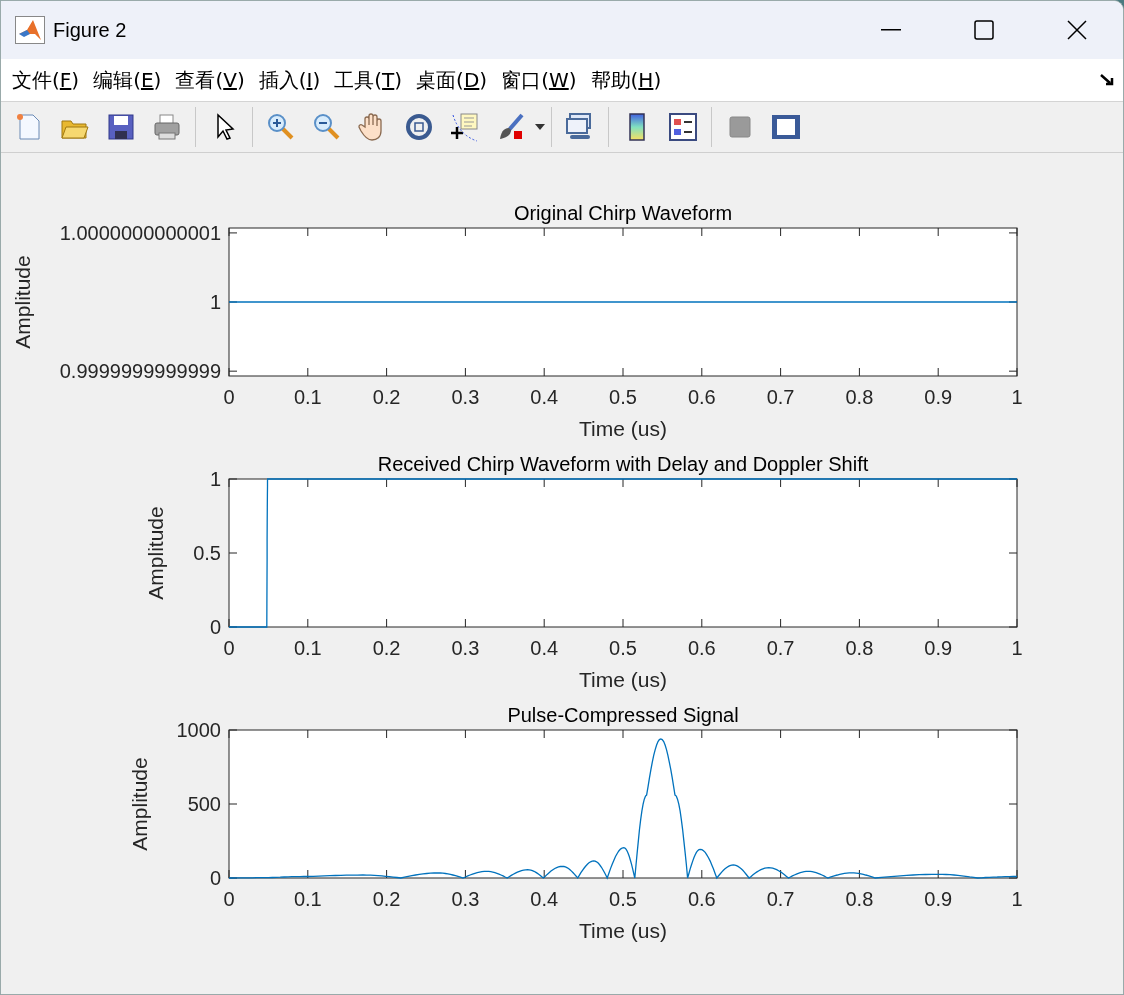  What do you see at coordinates (540, 127) in the screenshot?
I see `caret-icon` at bounding box center [540, 127].